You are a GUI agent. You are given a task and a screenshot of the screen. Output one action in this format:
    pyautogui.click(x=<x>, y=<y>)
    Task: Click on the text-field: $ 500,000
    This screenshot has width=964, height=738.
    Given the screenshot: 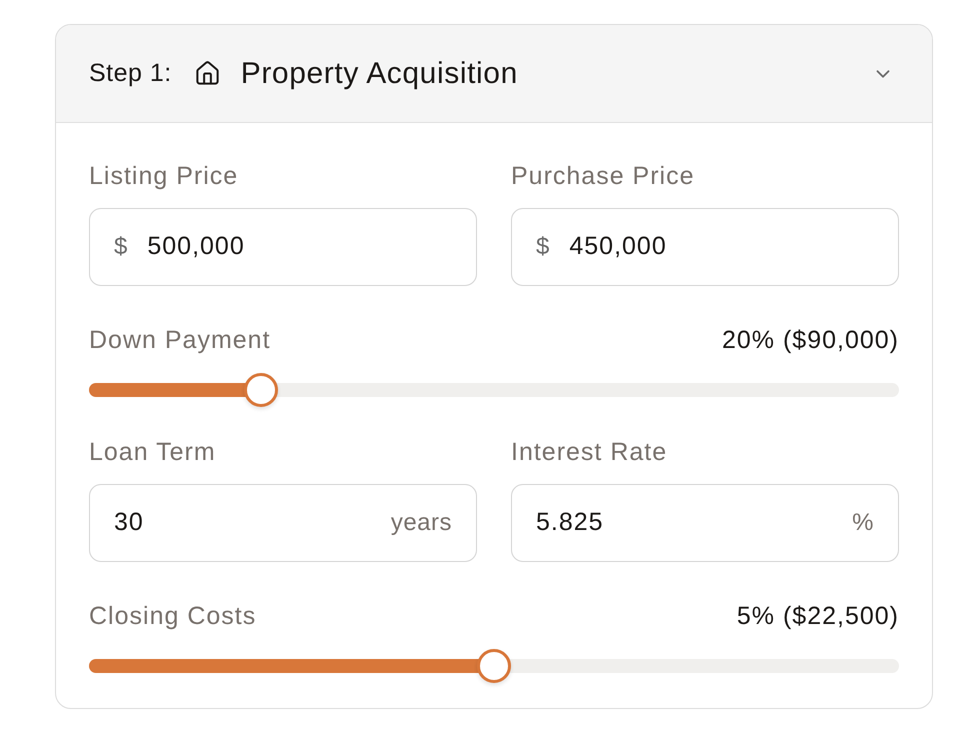 What is the action you would take?
    pyautogui.click(x=283, y=247)
    